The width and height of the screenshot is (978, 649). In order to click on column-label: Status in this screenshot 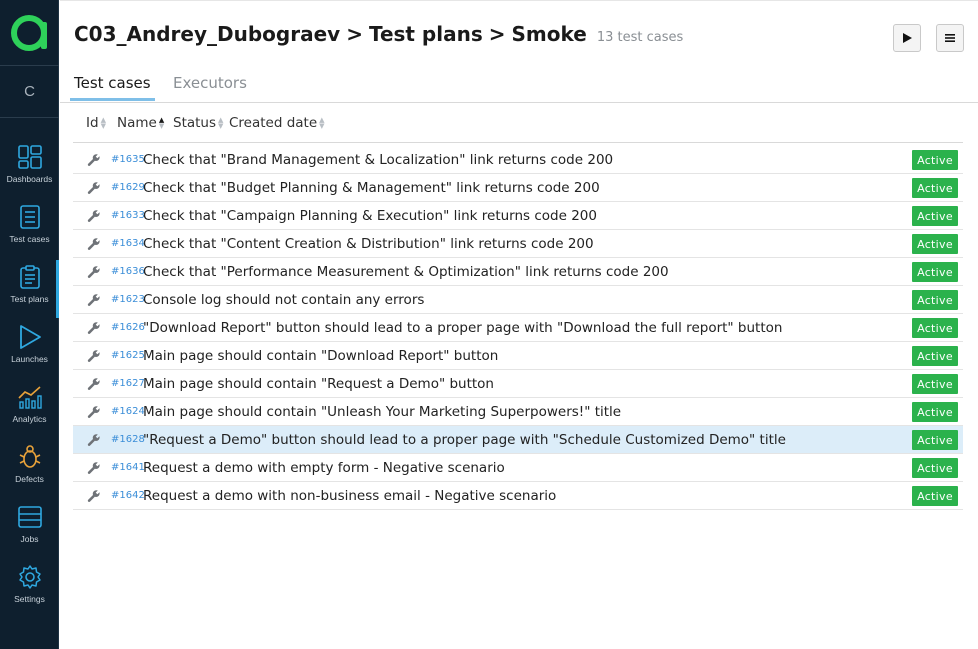, I will do `click(195, 123)`.